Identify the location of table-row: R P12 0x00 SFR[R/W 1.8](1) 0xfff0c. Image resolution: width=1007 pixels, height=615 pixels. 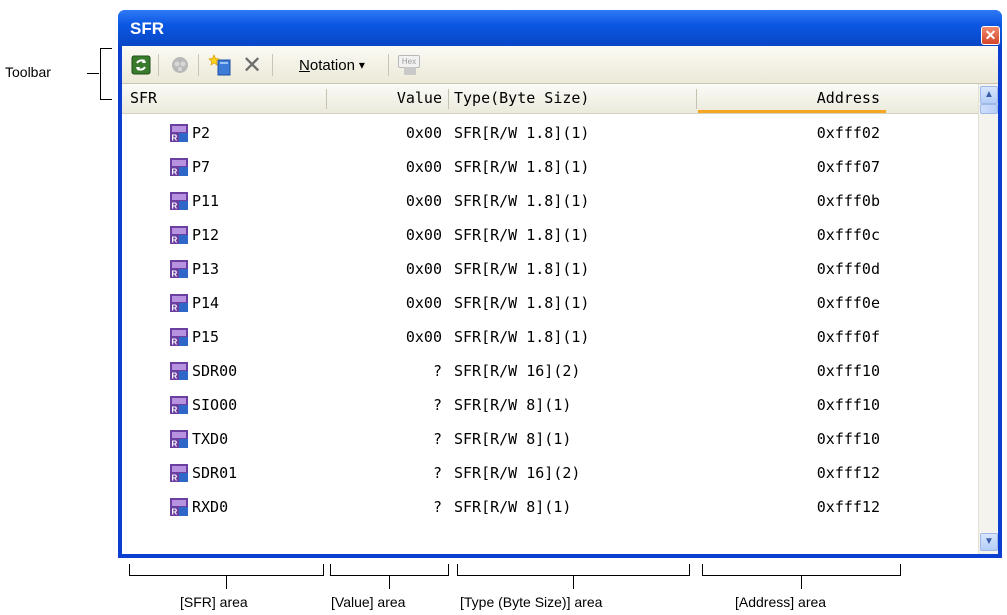
(550, 235).